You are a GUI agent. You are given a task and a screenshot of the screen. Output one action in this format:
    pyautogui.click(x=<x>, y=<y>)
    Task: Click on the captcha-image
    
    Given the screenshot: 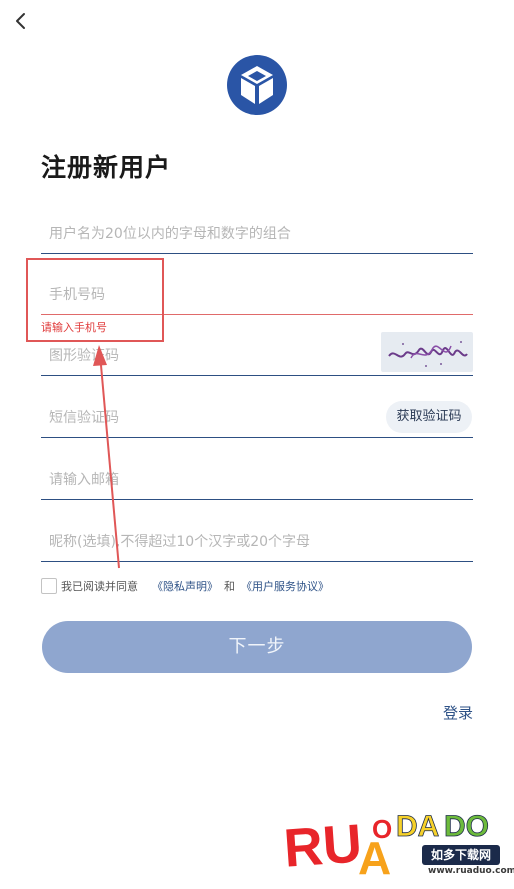 What is the action you would take?
    pyautogui.click(x=427, y=352)
    